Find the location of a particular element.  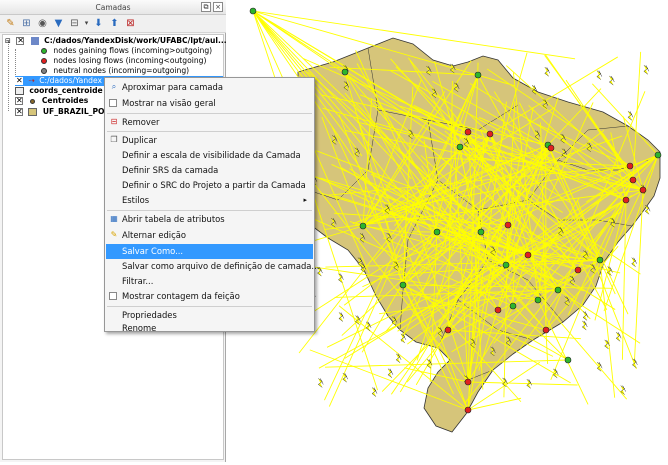

menu-item-label: Mostrar na visão geral is located at coordinates (169, 103).